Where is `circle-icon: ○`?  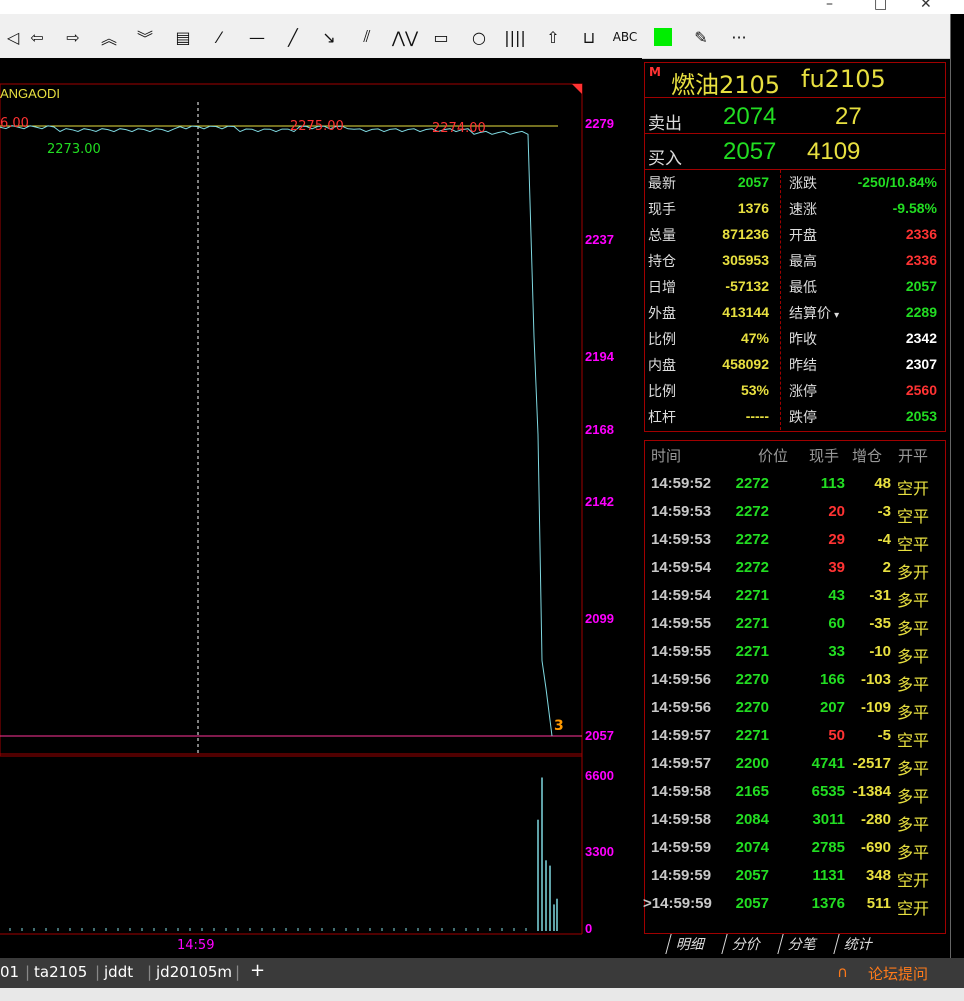 circle-icon: ○ is located at coordinates (479, 37).